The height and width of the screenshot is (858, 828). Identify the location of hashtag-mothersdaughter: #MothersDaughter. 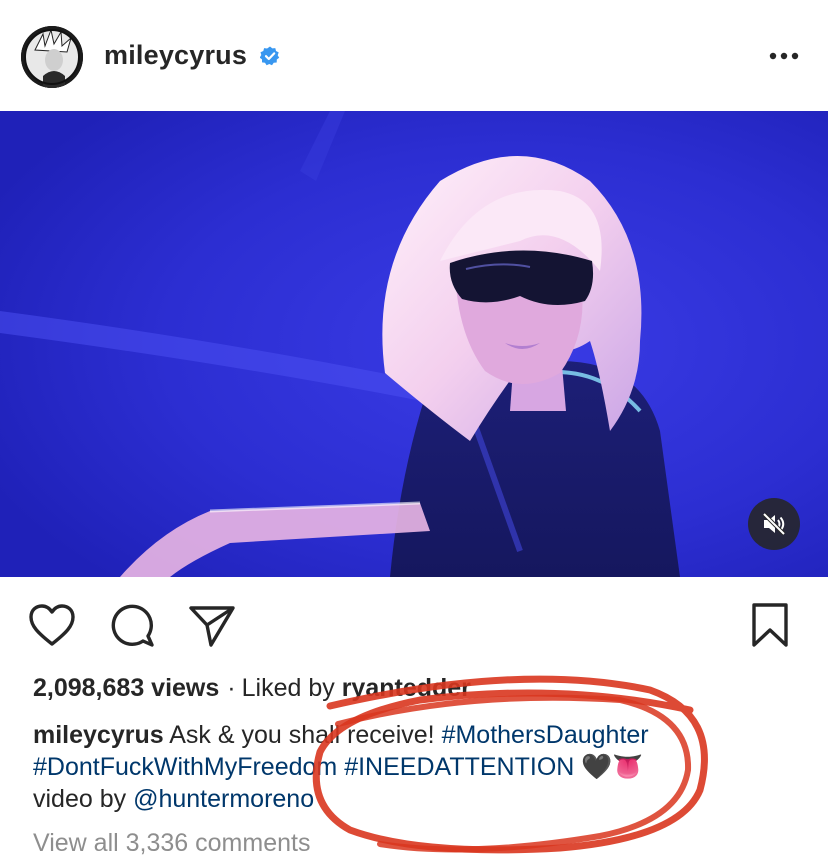
(545, 735).